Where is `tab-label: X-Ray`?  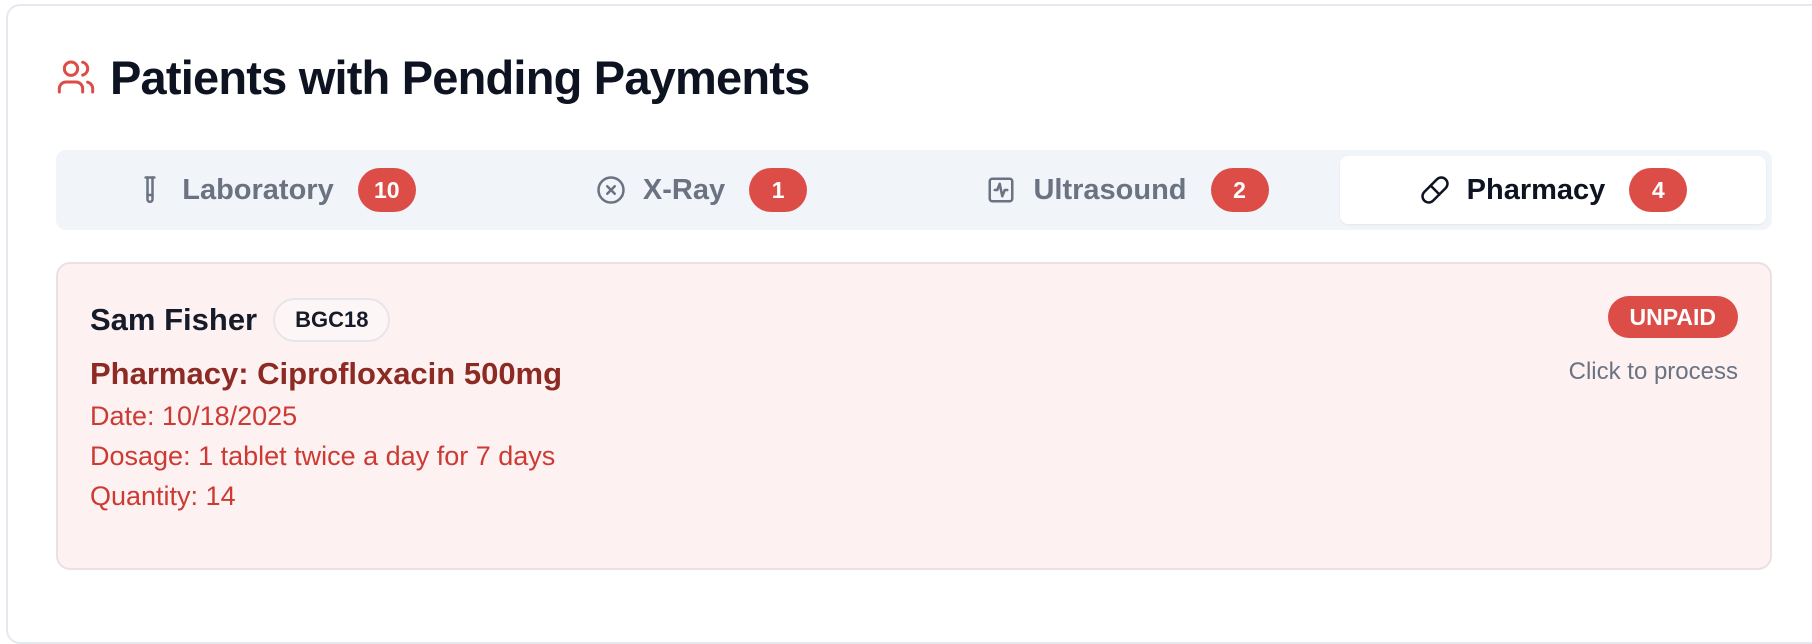
tab-label: X-Ray is located at coordinates (684, 189).